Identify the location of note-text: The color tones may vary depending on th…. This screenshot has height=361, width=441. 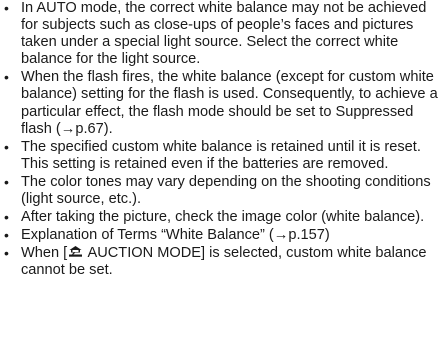
(226, 190).